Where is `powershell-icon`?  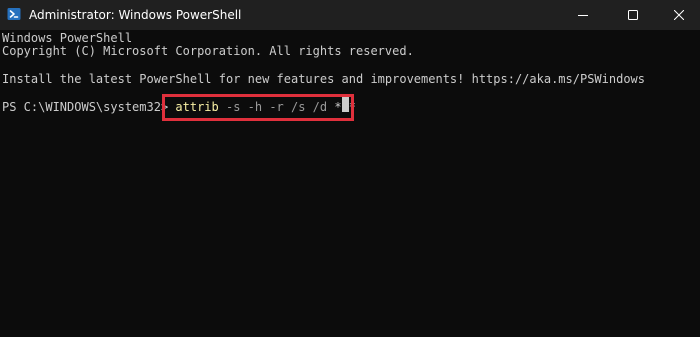 powershell-icon is located at coordinates (14, 14).